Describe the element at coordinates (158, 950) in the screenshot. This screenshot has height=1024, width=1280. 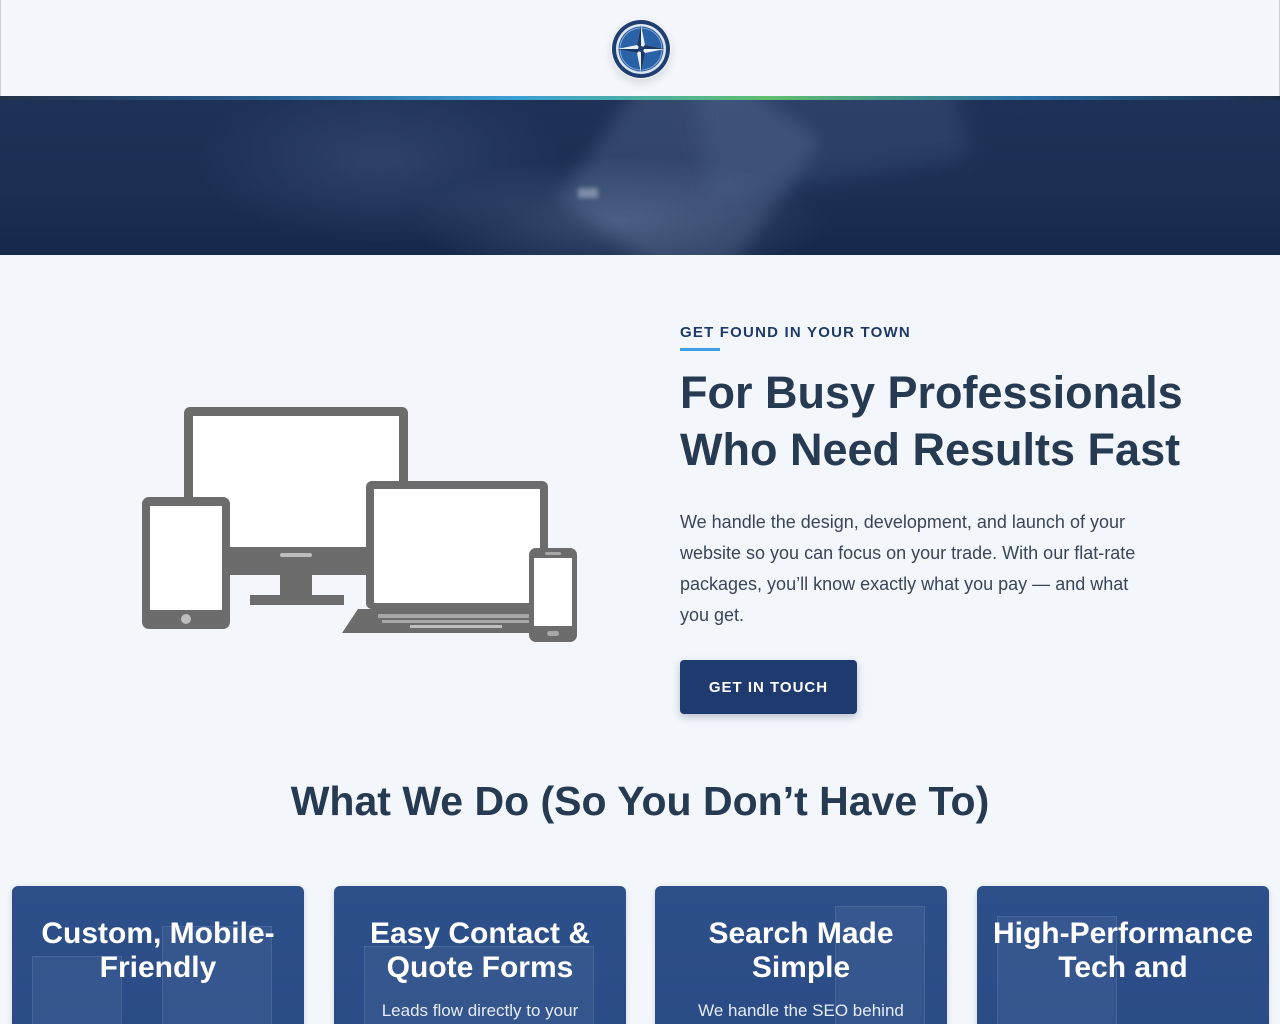
I see `service-card-title: Custom, Mobile-Friendly` at that location.